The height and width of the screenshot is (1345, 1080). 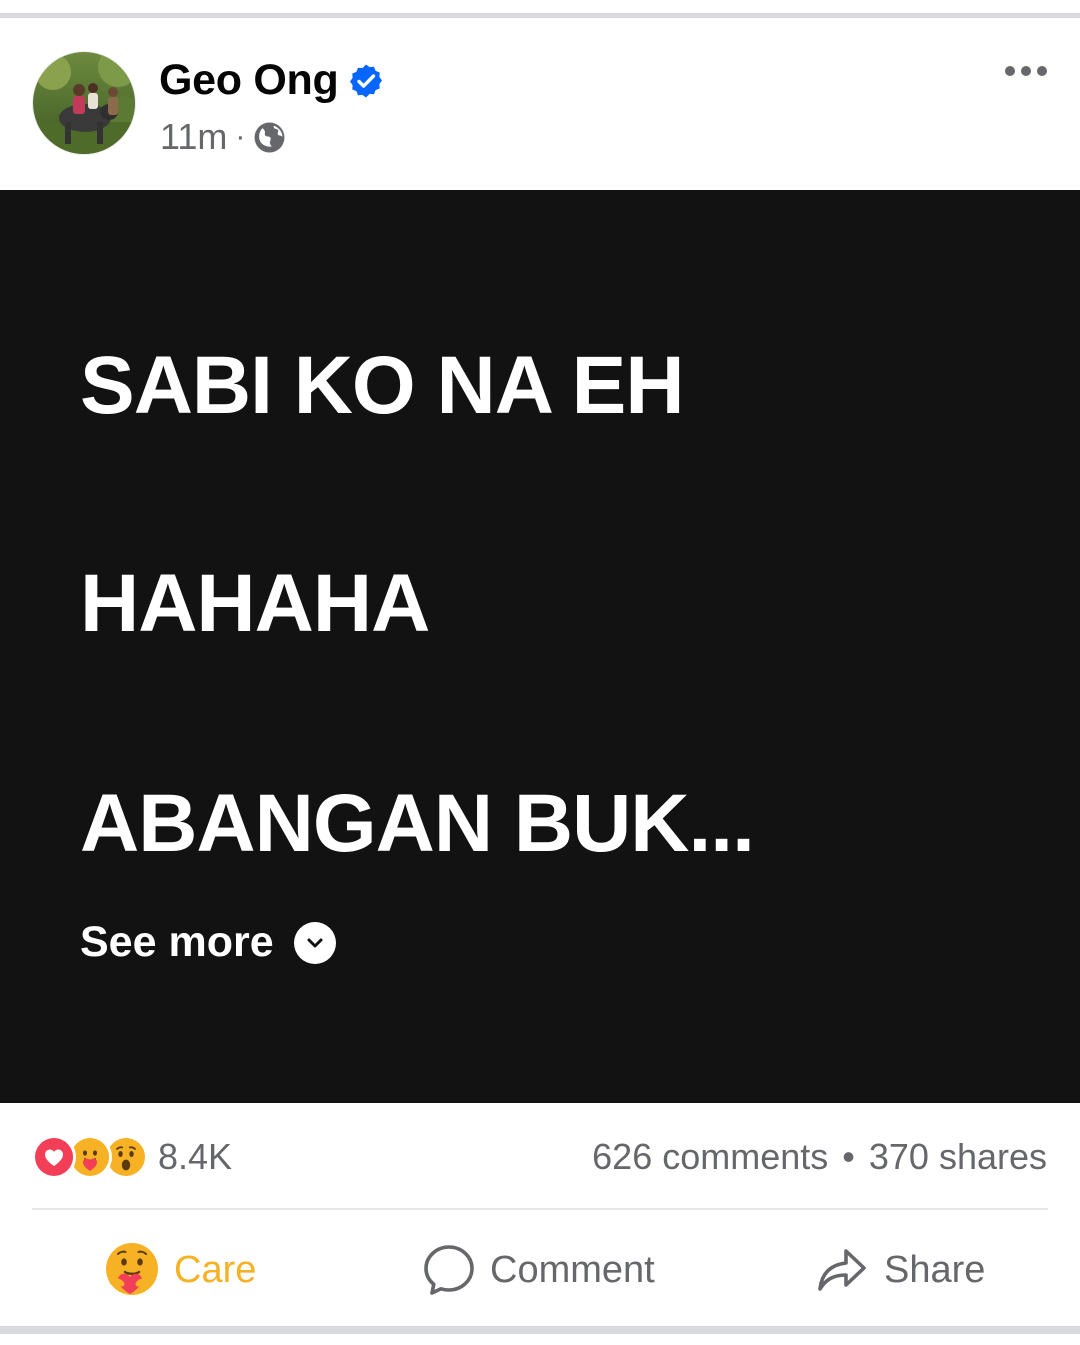 I want to click on verified-badge-icon, so click(x=366, y=80).